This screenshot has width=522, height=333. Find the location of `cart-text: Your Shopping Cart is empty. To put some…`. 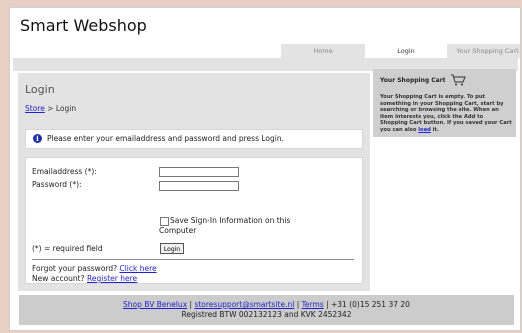

cart-text: Your Shopping Cart is empty. To put some… is located at coordinates (446, 113).